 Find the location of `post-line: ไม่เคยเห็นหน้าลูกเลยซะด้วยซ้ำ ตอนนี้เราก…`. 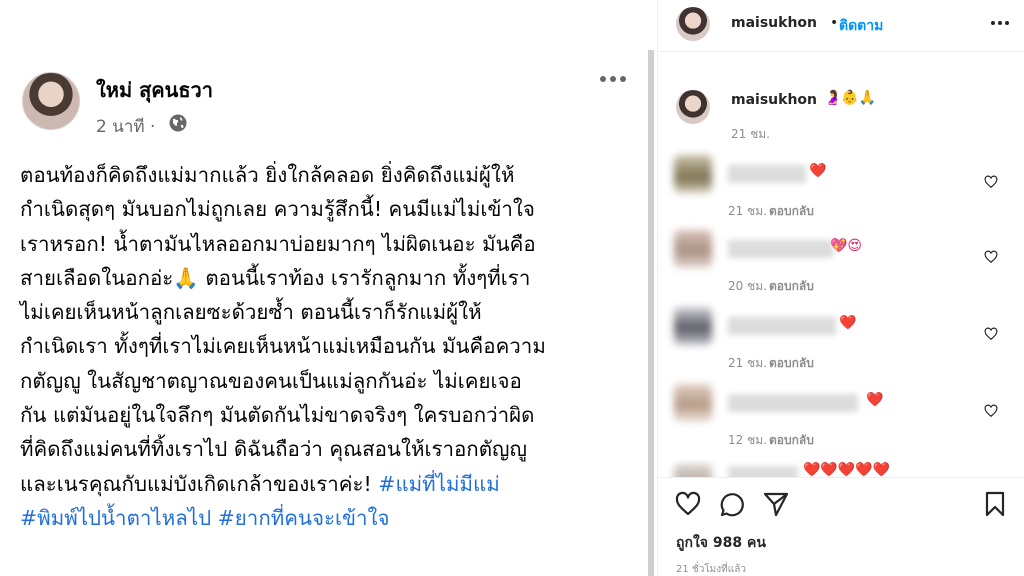

post-line: ไม่เคยเห็นหน้าลูกเลยซะด้วยซ้ำ ตอนนี้เราก… is located at coordinates (332, 312).